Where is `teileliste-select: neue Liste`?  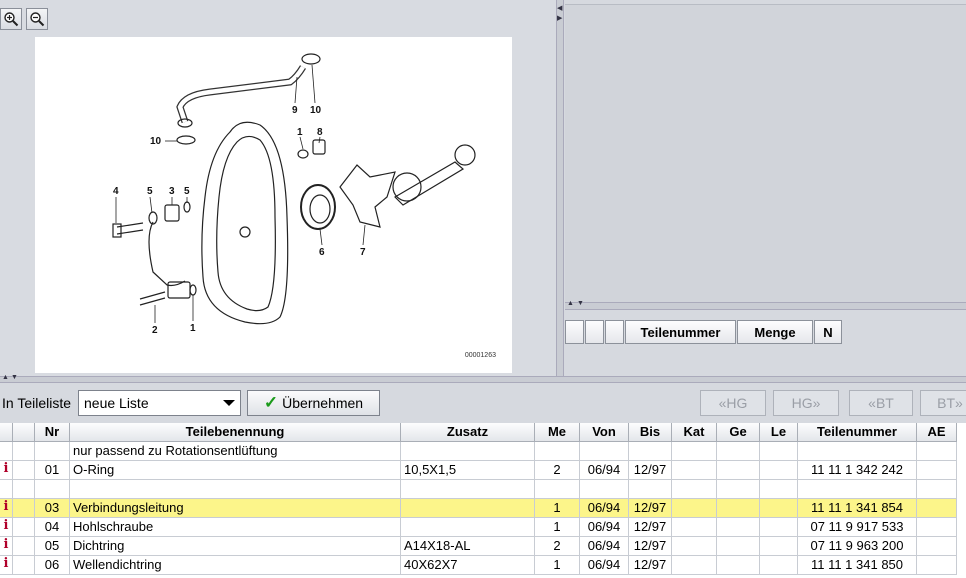 teileliste-select: neue Liste is located at coordinates (159, 403).